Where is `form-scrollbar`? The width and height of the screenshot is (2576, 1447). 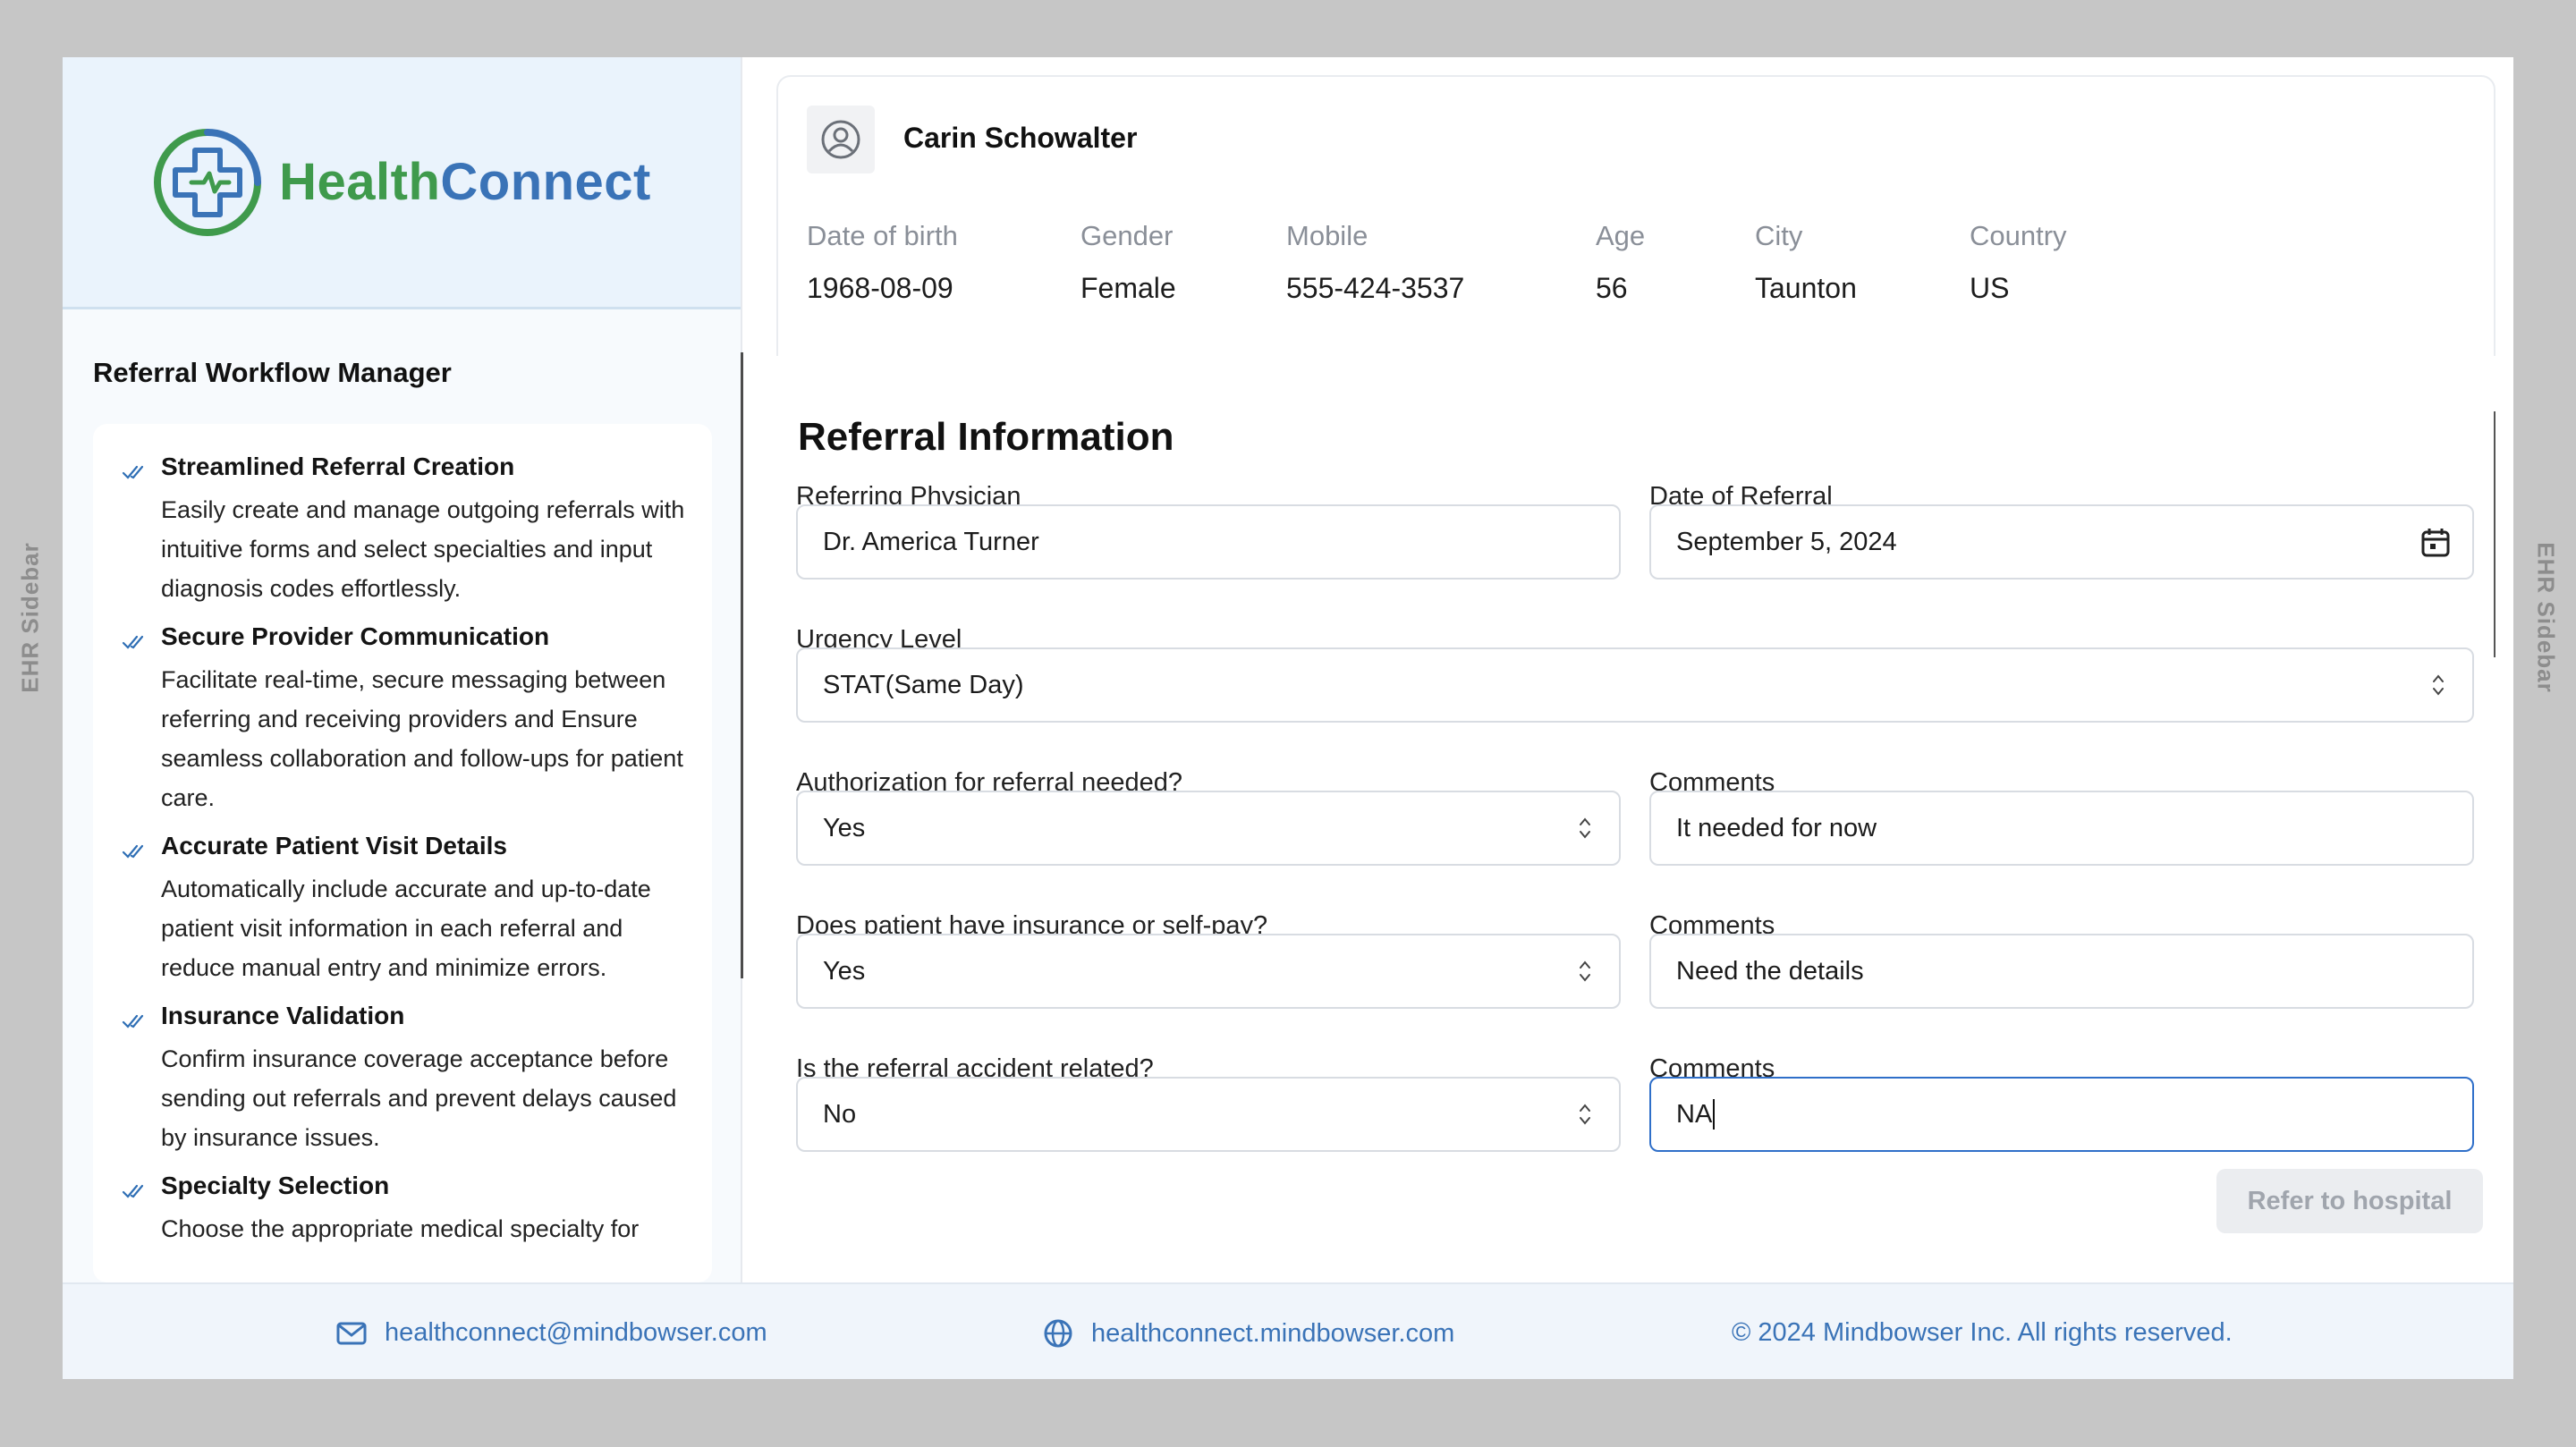 form-scrollbar is located at coordinates (2495, 534).